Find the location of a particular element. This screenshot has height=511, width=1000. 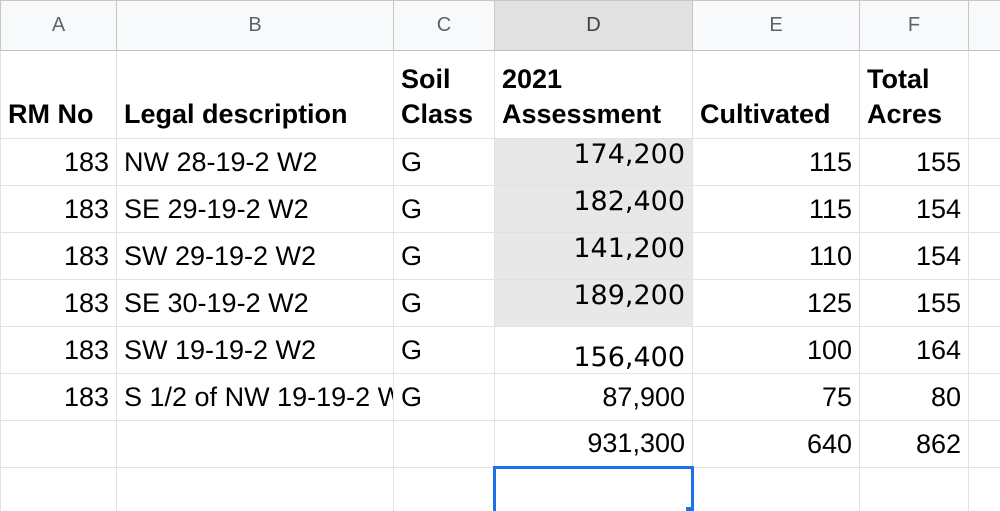

blank-row is located at coordinates (500, 488).